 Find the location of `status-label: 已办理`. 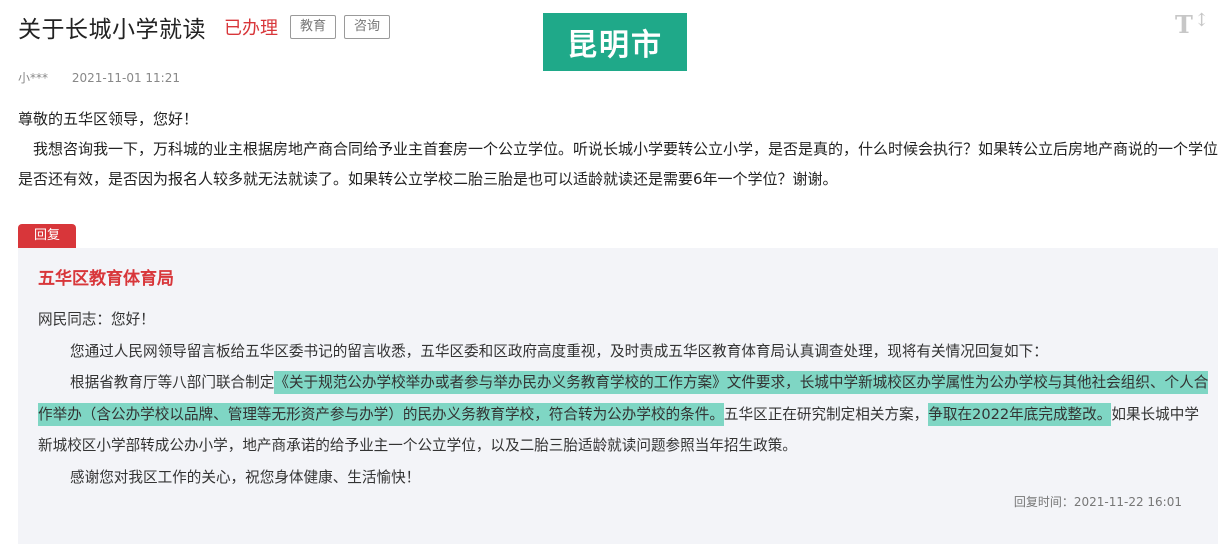

status-label: 已办理 is located at coordinates (251, 28).